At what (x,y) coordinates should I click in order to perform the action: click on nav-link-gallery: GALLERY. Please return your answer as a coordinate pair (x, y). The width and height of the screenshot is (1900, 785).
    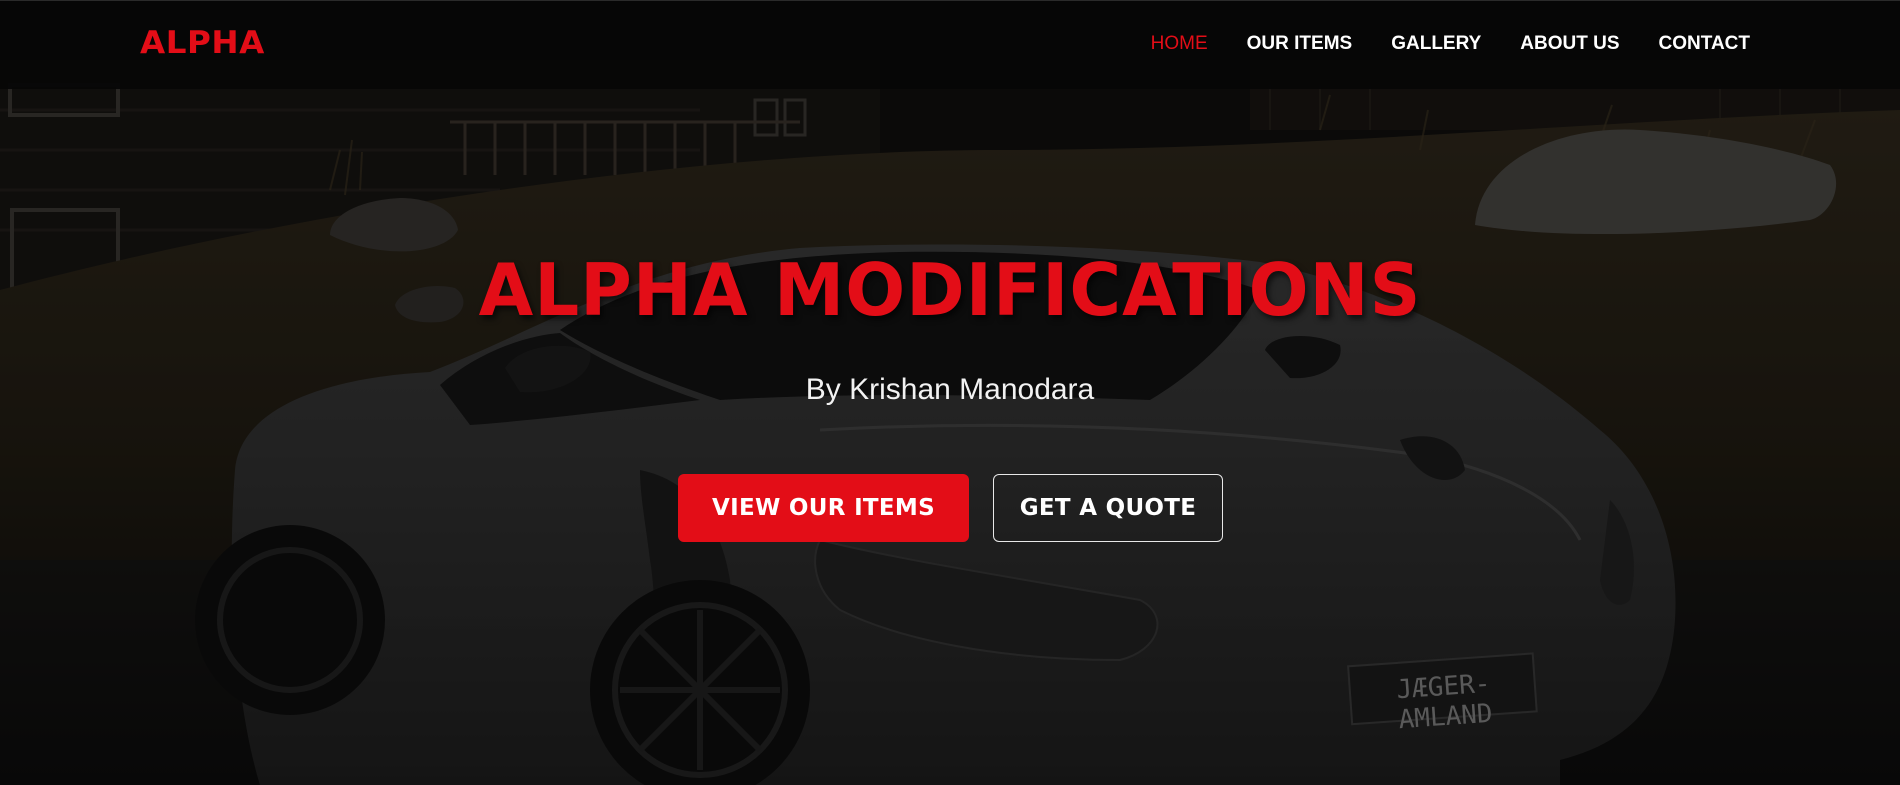
    Looking at the image, I should click on (1436, 43).